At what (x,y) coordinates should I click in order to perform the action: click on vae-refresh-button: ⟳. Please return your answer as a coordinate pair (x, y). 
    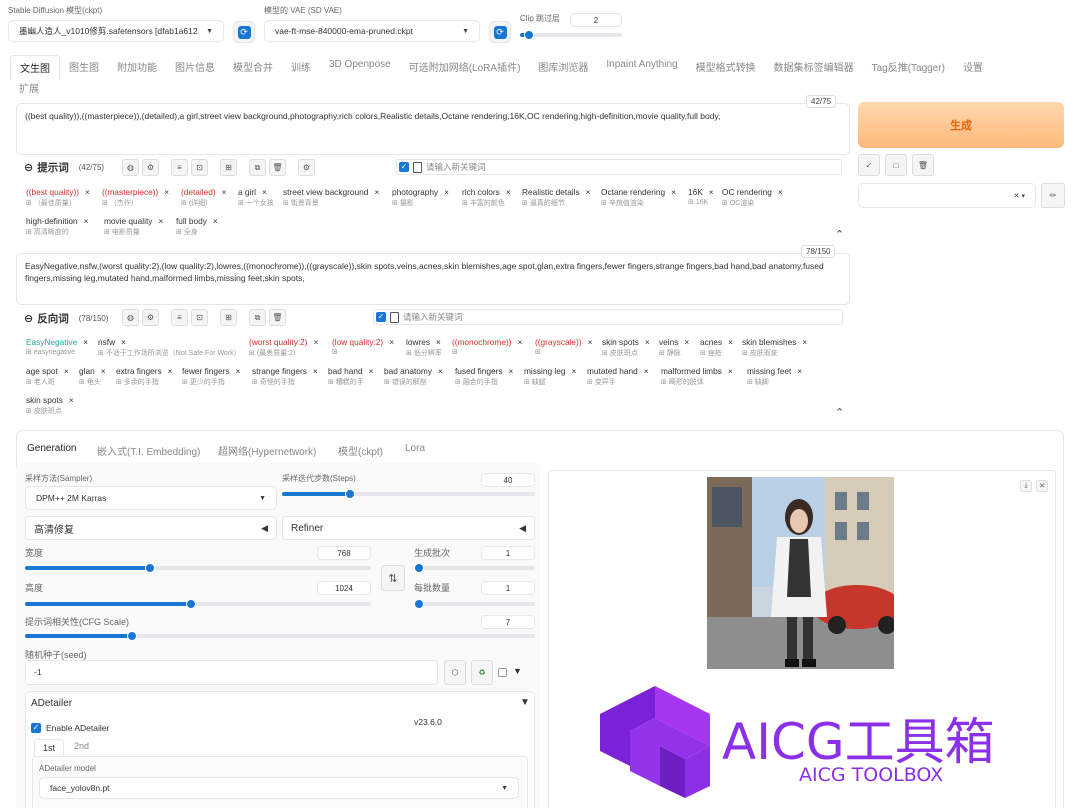
    Looking at the image, I should click on (500, 32).